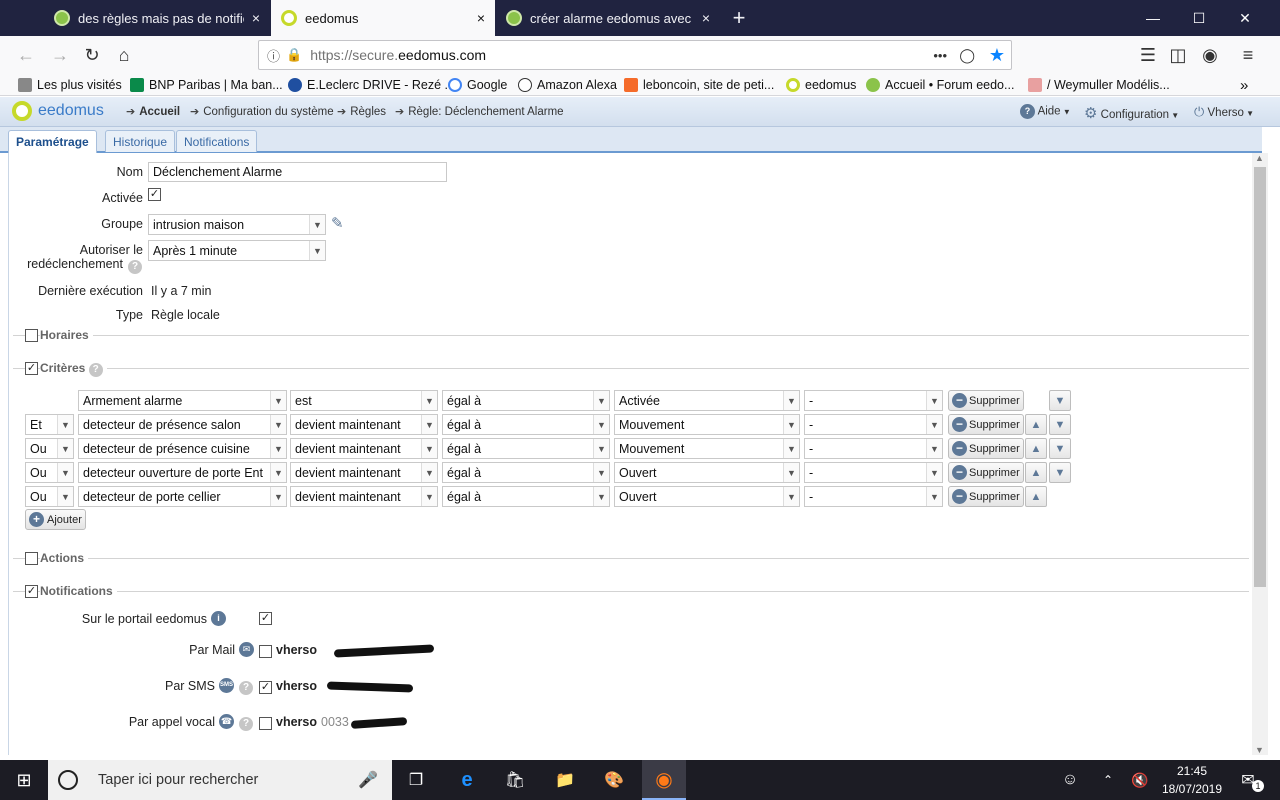  Describe the element at coordinates (368, 112) in the screenshot. I see `breadcrumb-rules: Règles` at that location.